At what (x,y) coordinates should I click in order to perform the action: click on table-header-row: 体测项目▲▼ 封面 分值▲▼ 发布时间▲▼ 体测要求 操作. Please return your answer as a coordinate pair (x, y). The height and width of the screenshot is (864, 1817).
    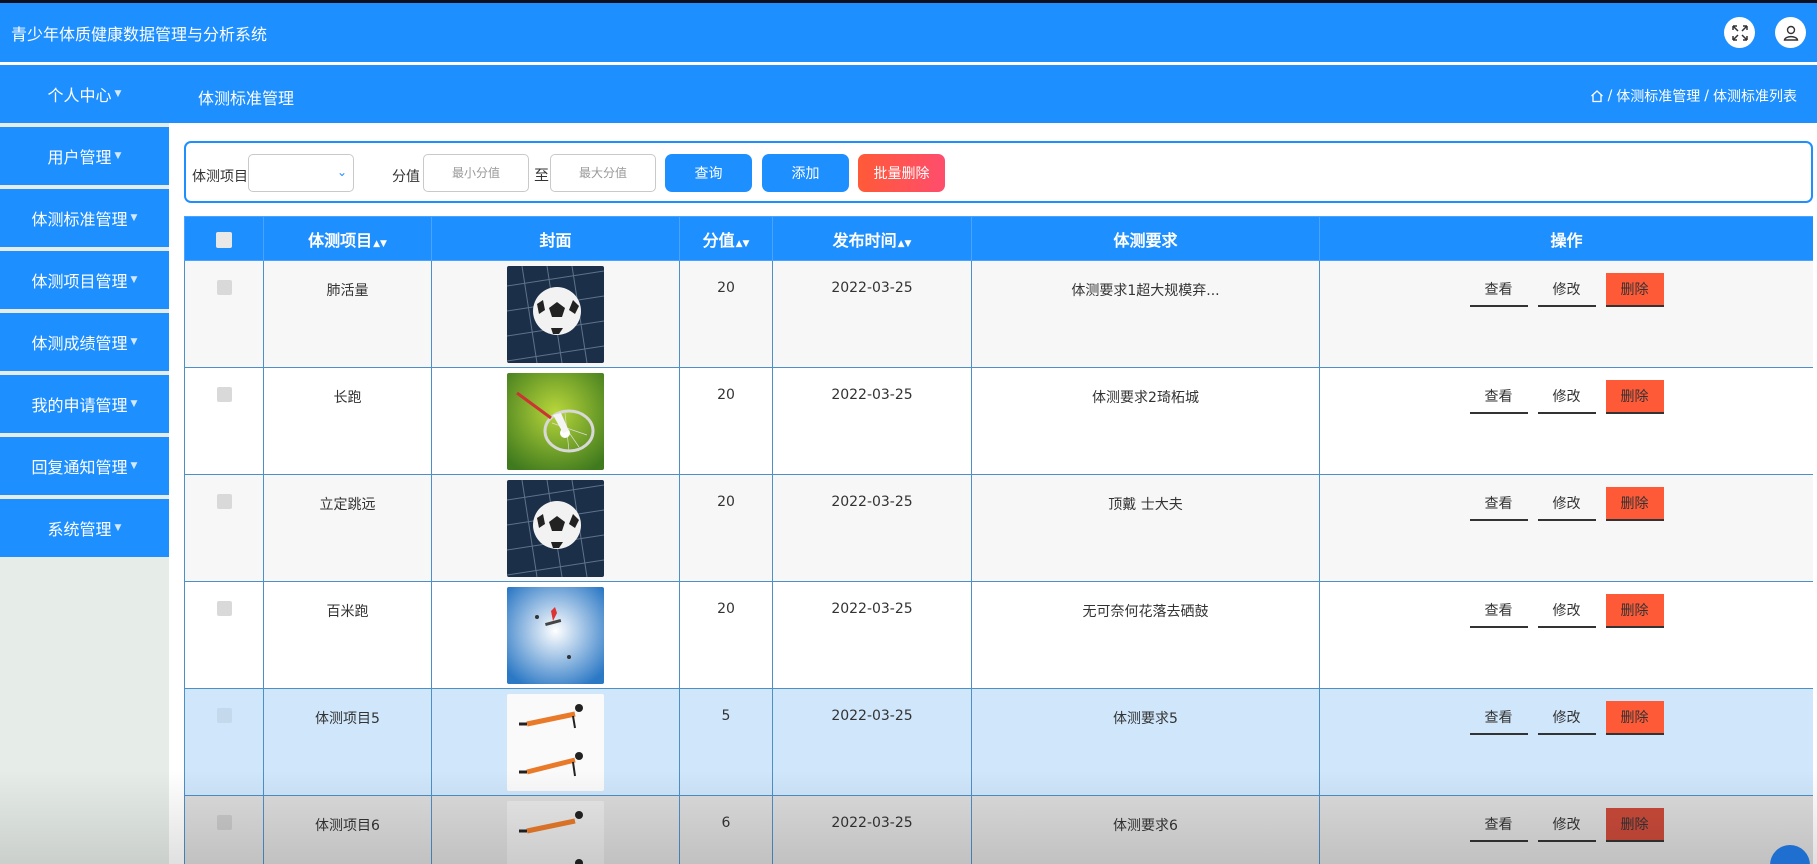
    Looking at the image, I should click on (998, 238).